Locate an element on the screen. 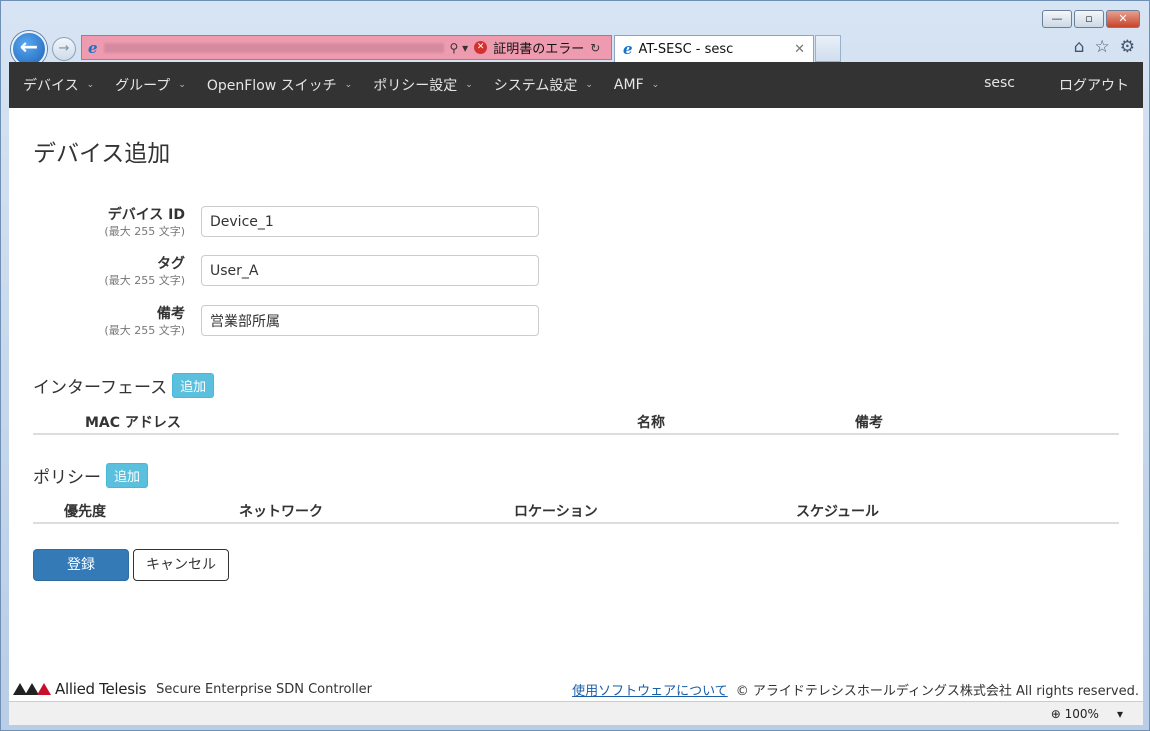  home-icon: ⌂ is located at coordinates (1079, 47).